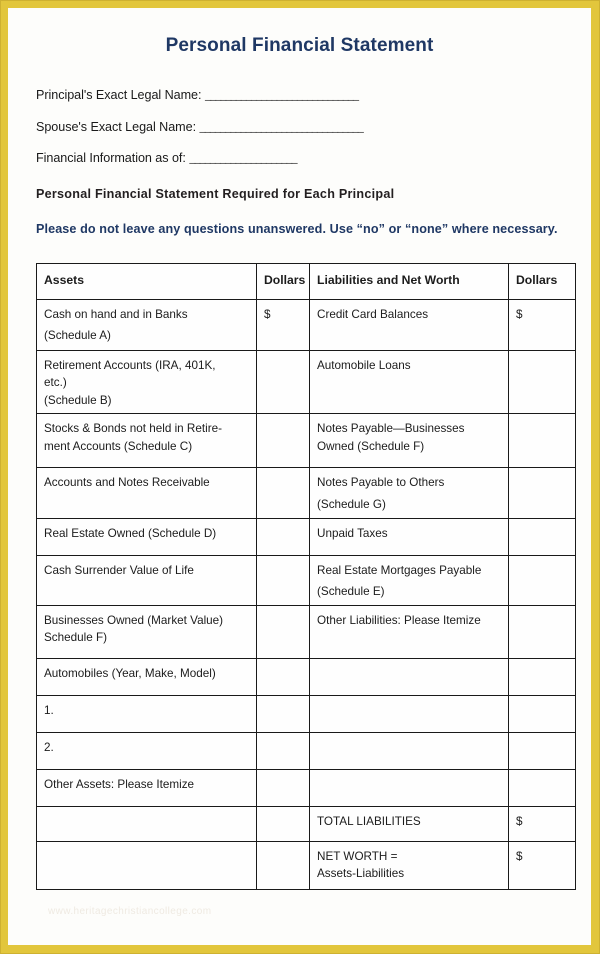 This screenshot has height=954, width=600. I want to click on table-row: Automobiles (Year, Make, Model), so click(306, 676).